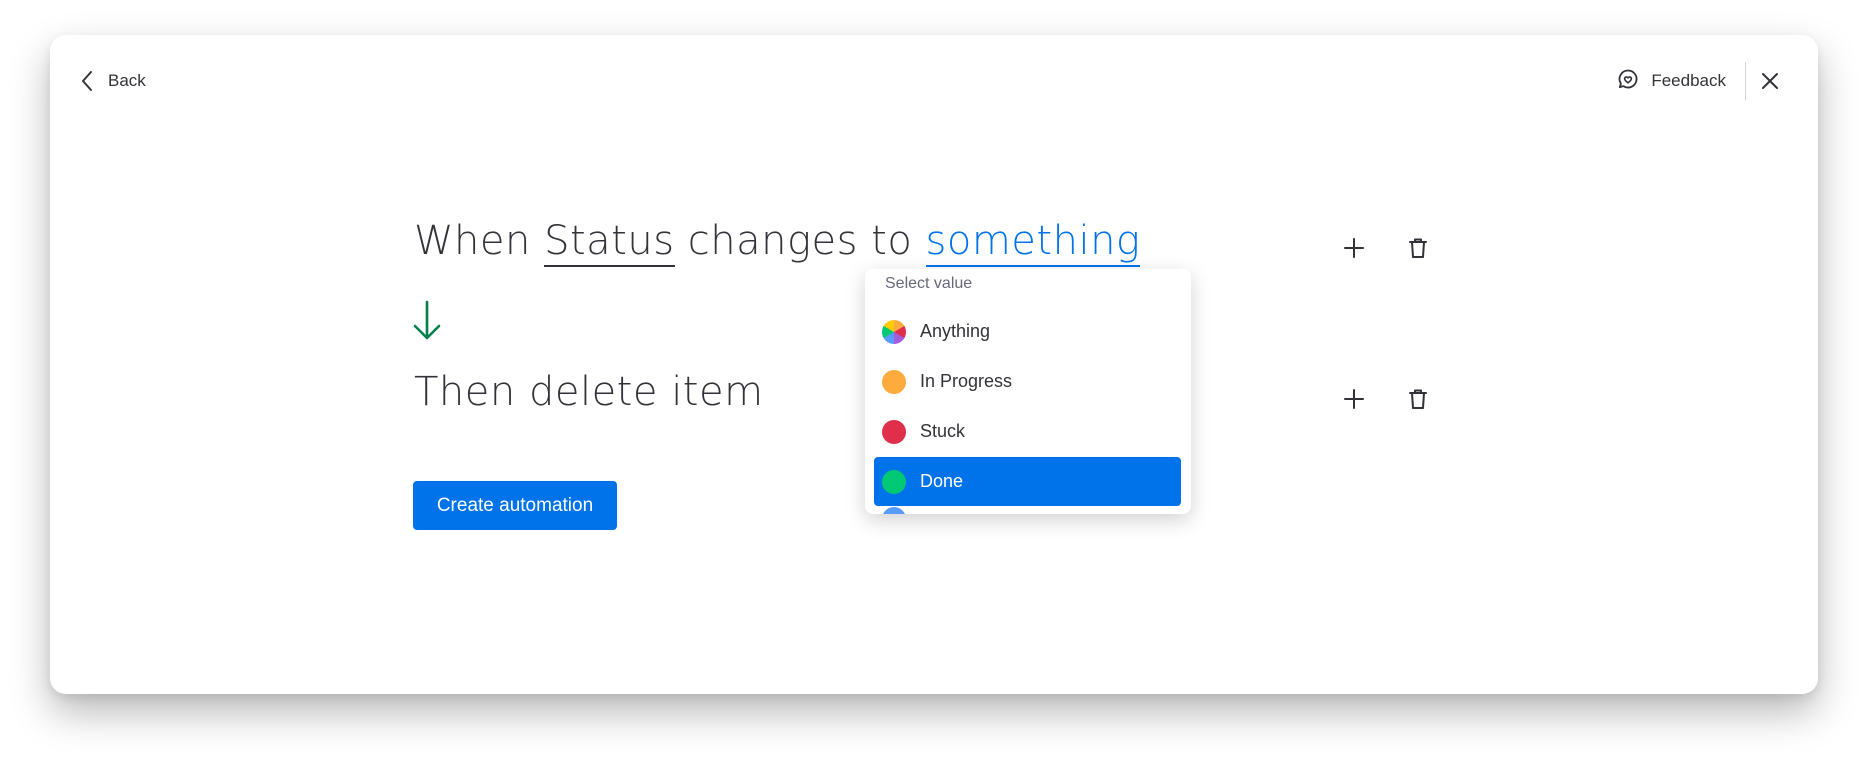 The image size is (1868, 759). What do you see at coordinates (1027, 331) in the screenshot?
I see `option-anything: Anything` at bounding box center [1027, 331].